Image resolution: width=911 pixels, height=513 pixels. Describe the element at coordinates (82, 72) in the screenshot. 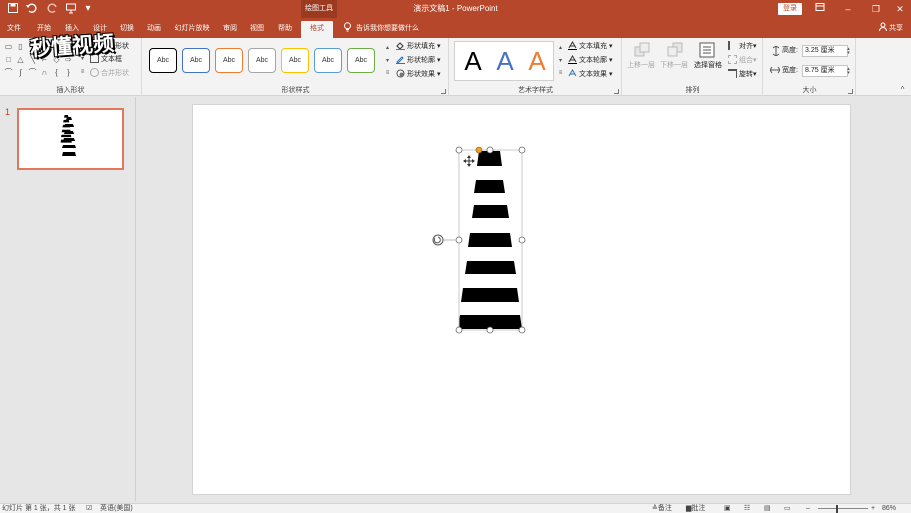

I see `gallery-more-icon: ≡` at that location.